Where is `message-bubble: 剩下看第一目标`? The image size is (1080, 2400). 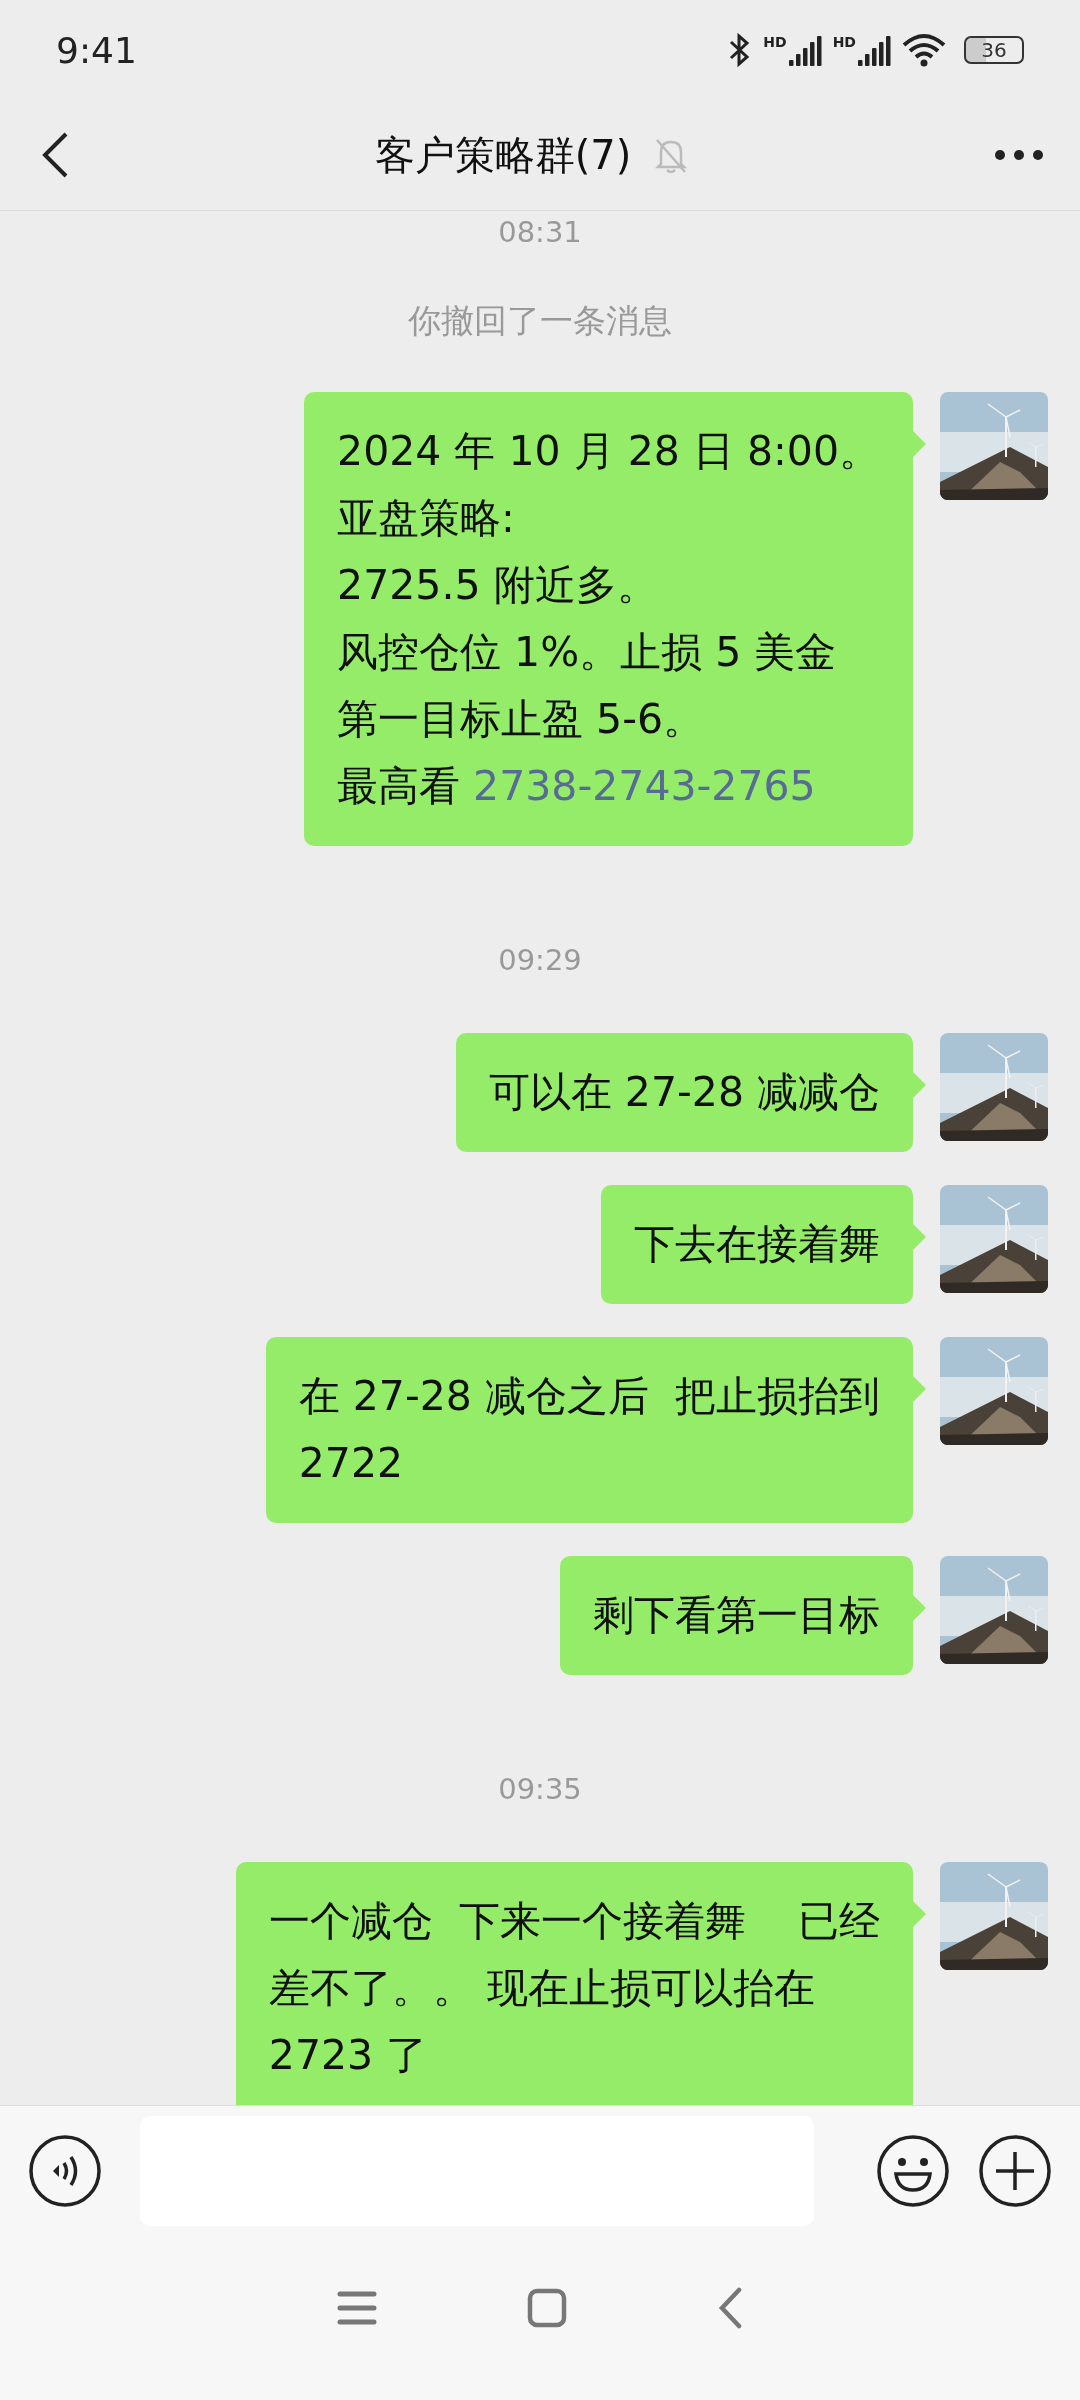
message-bubble: 剩下看第一目标 is located at coordinates (736, 1615).